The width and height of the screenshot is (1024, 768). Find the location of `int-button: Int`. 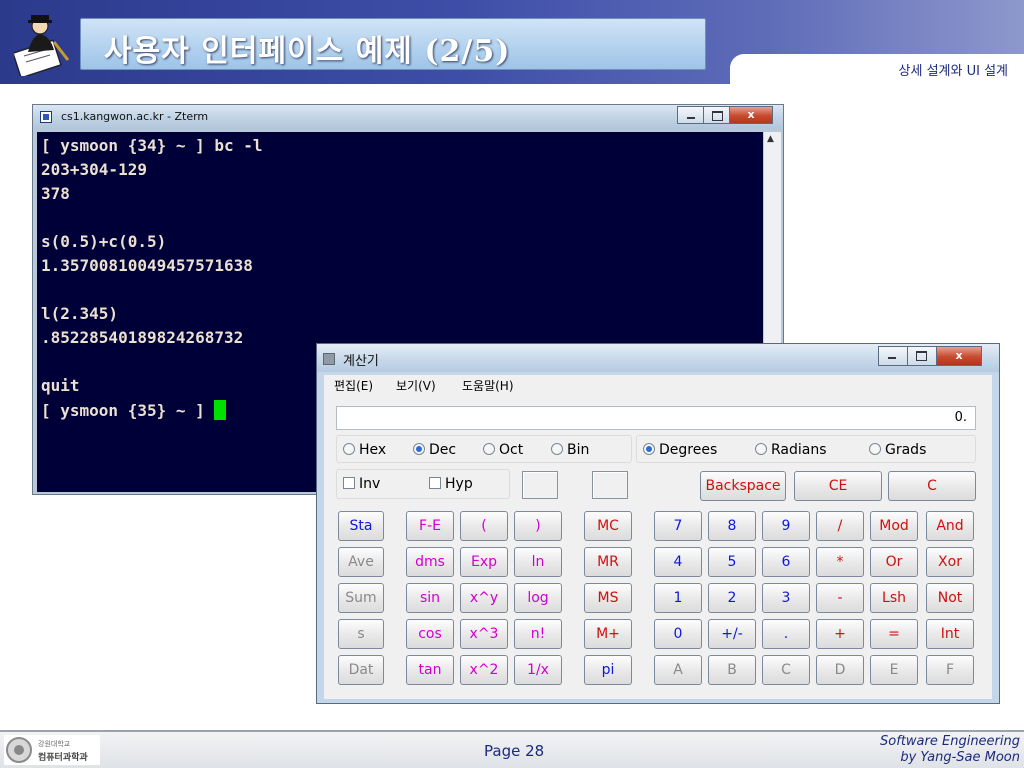

int-button: Int is located at coordinates (950, 634).